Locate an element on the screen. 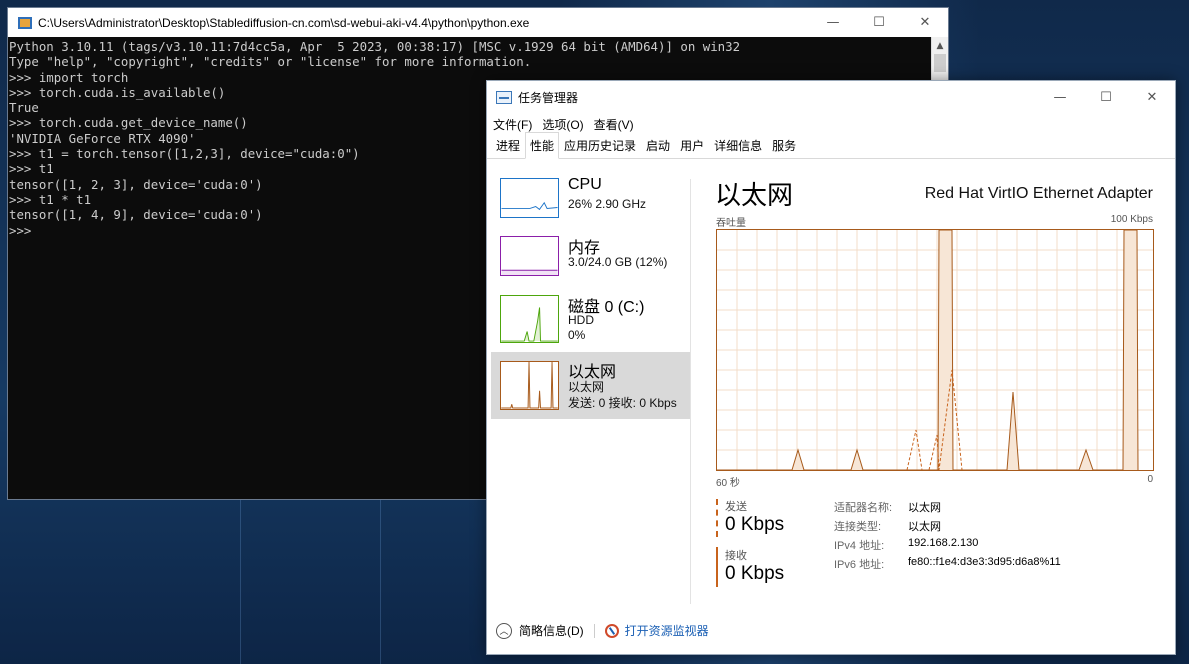 This screenshot has height=664, width=1189. tab-processes: 进程 is located at coordinates (508, 145).